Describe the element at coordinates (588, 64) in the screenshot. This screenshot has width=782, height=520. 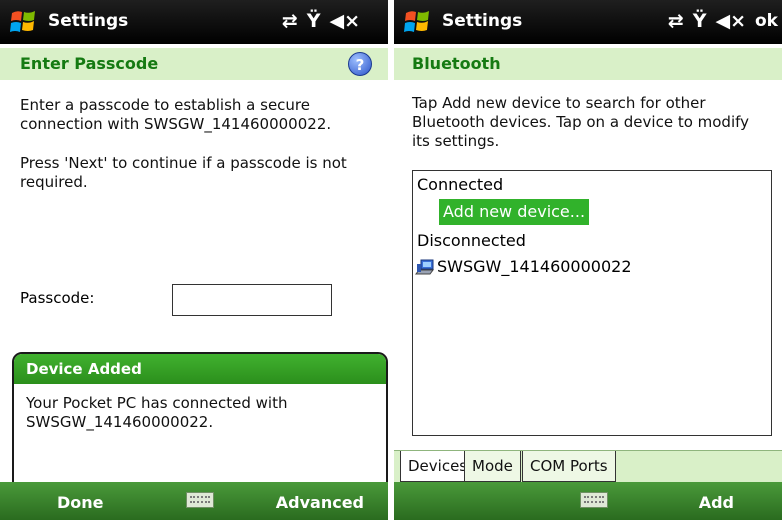
I see `page-header: Bluetooth` at that location.